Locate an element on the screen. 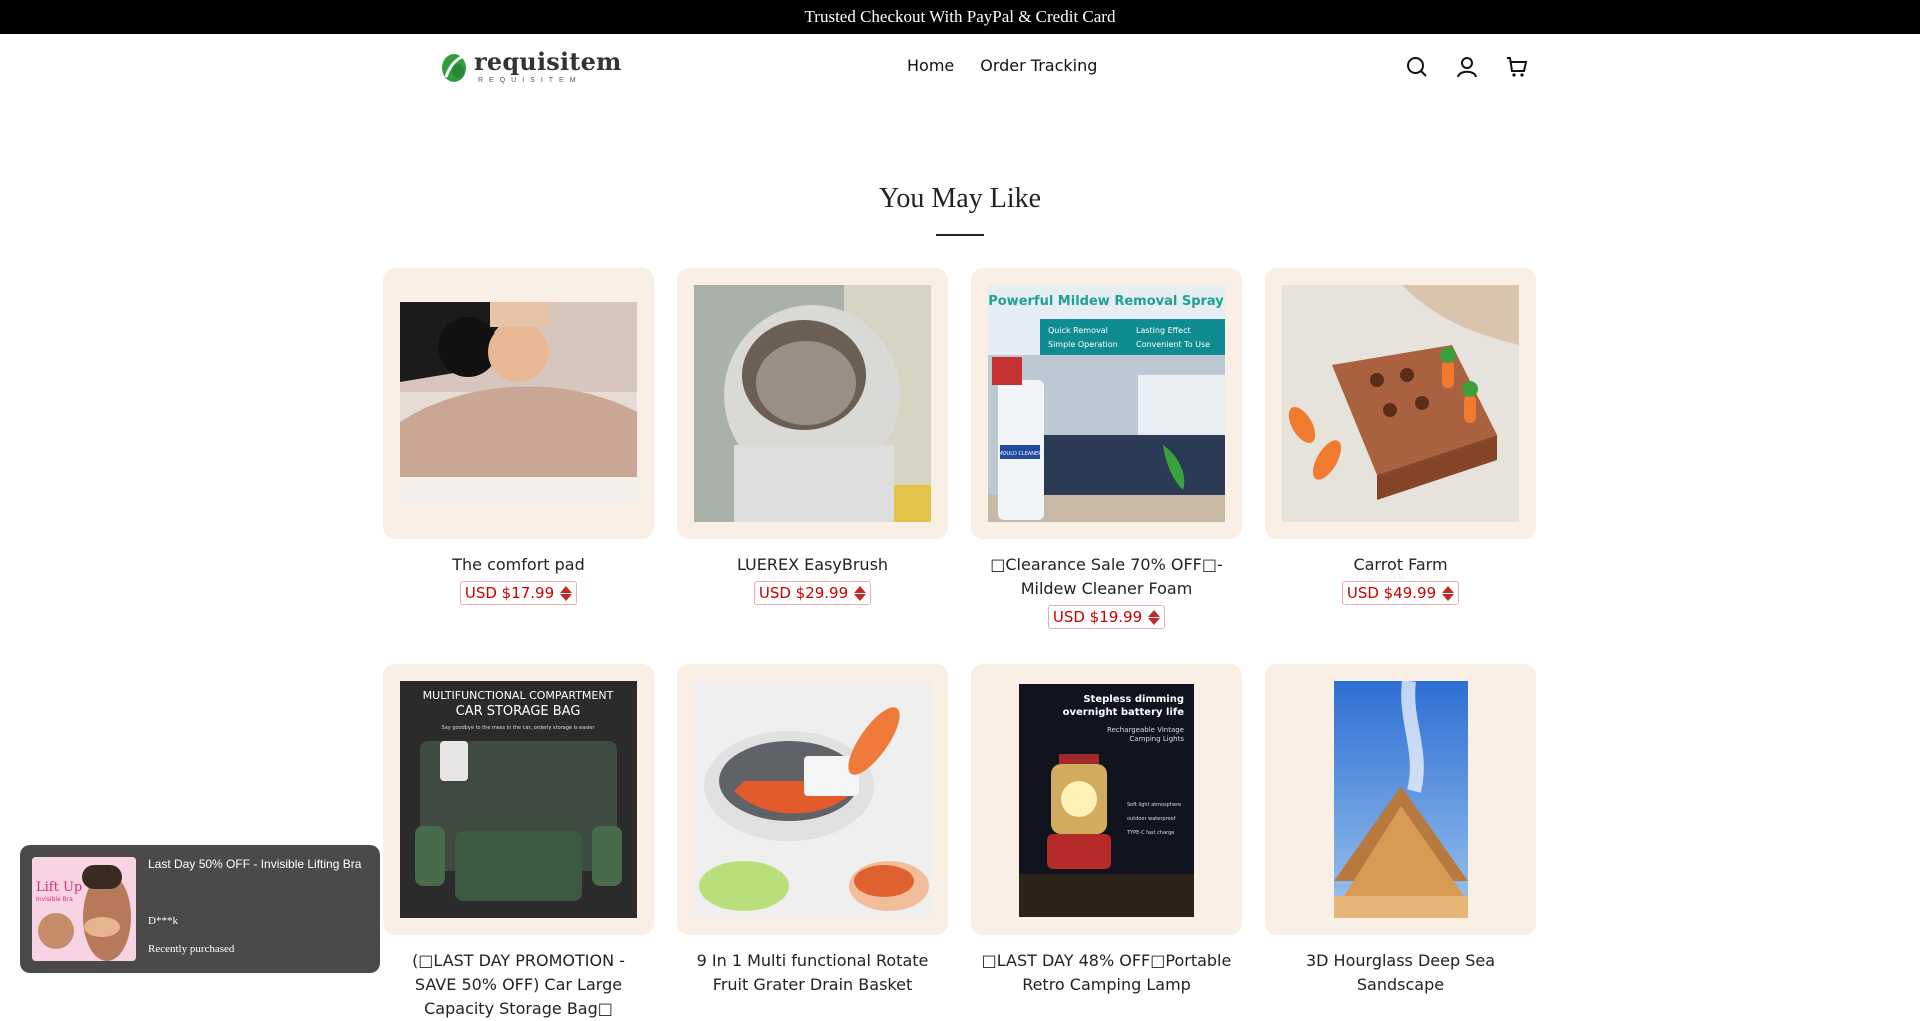 The image size is (1920, 1021). grater-basket-image is located at coordinates (812, 799).